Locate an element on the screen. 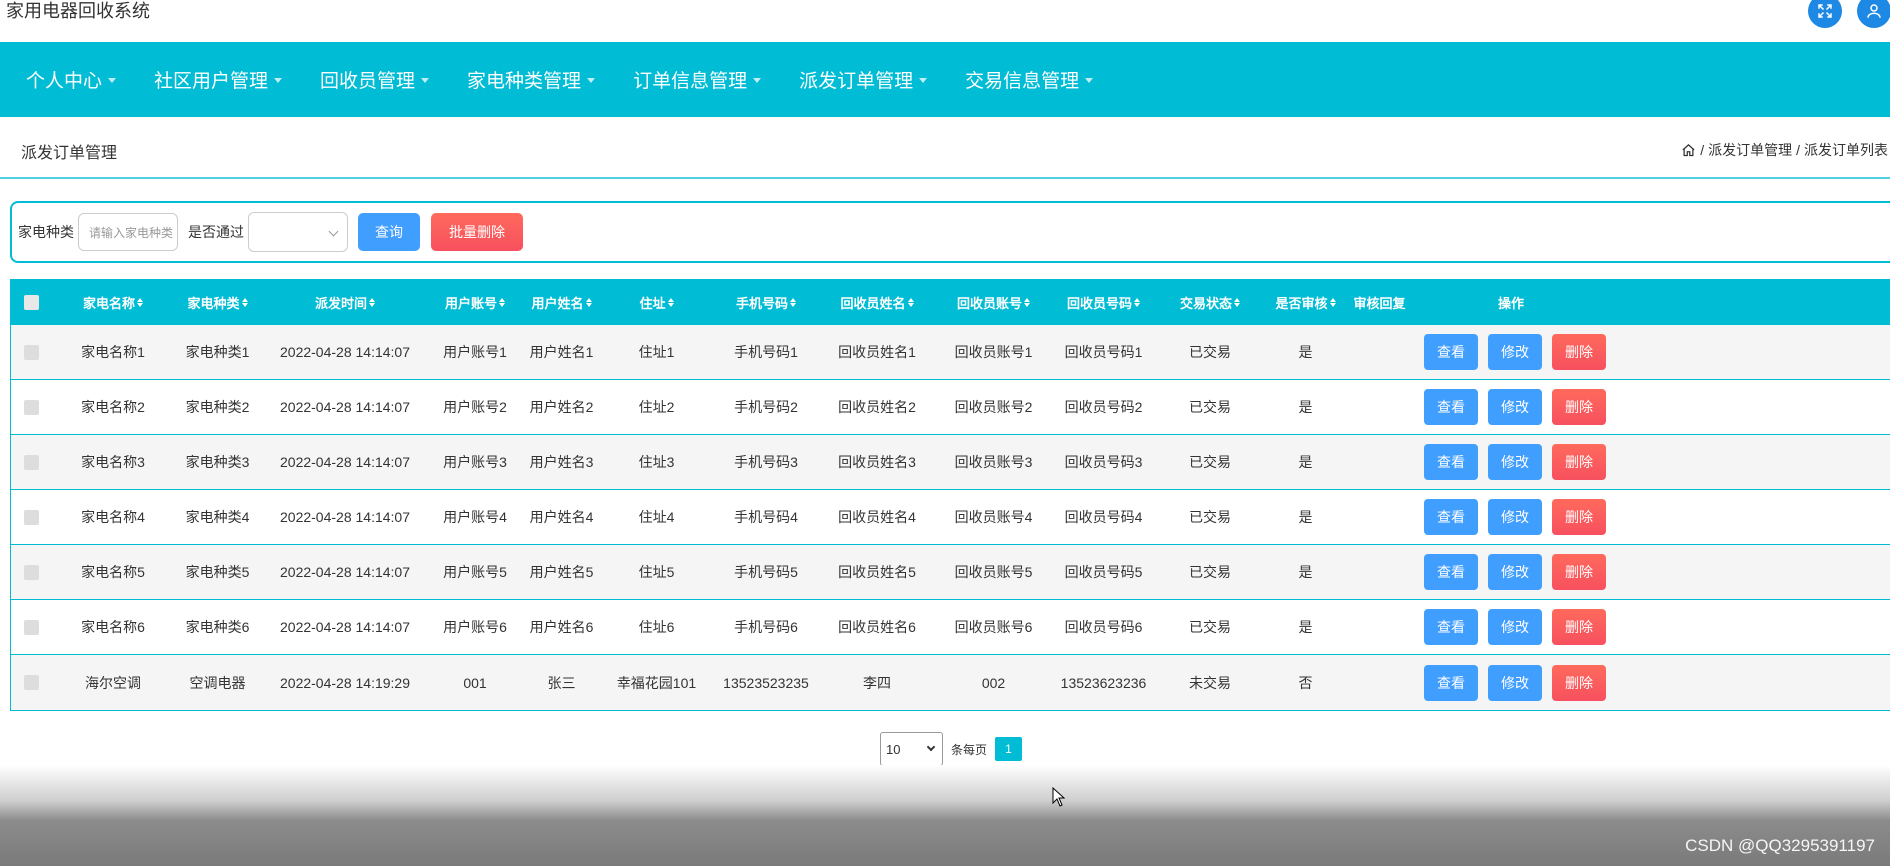 Image resolution: width=1890 pixels, height=866 pixels. table-cell: 回收员姓名5 is located at coordinates (877, 572).